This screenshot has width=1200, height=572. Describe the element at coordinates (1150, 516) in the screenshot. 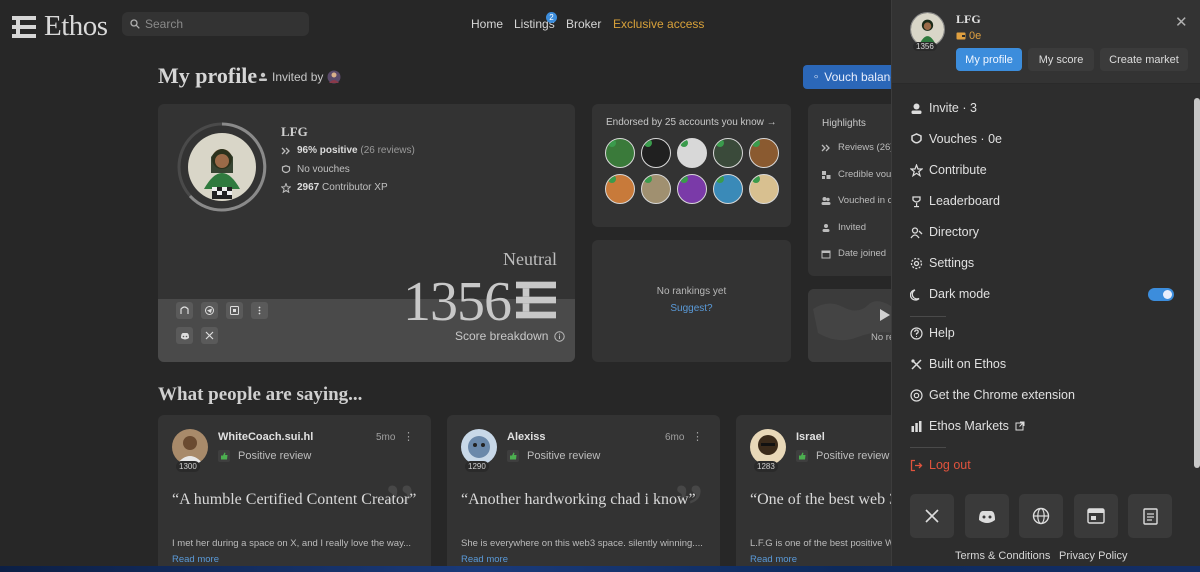

I see `footer-docs-icon` at that location.